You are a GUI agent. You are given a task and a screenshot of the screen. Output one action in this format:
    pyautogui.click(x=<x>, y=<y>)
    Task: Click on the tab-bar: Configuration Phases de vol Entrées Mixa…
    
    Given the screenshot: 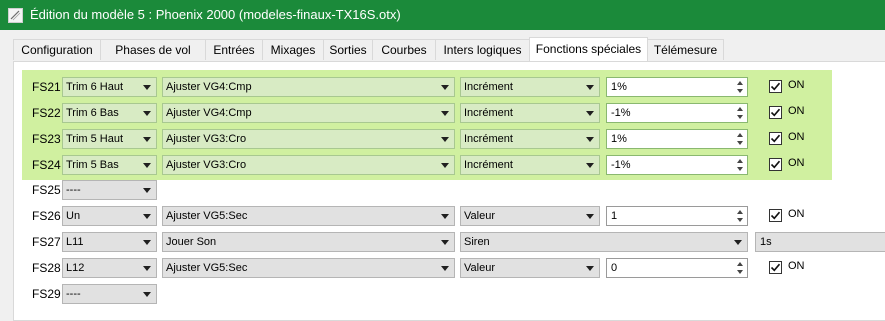 What is the action you would take?
    pyautogui.click(x=449, y=49)
    